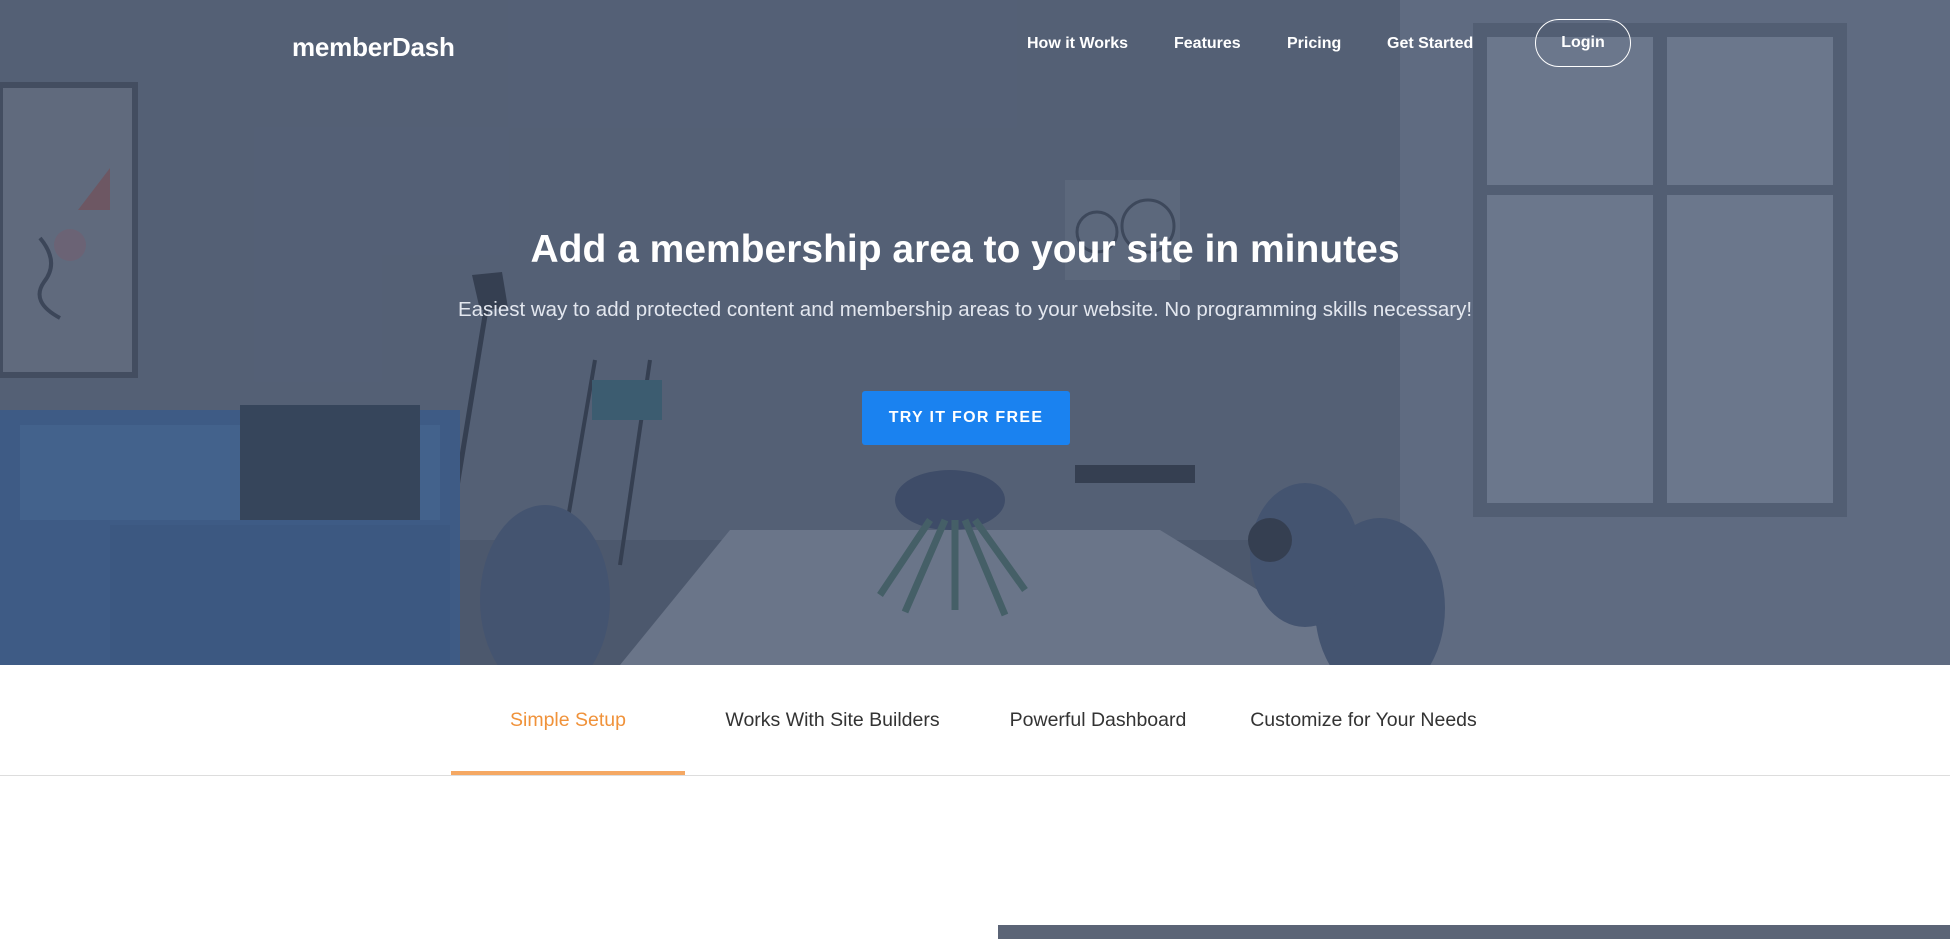  What do you see at coordinates (1363, 720) in the screenshot?
I see `tab-customize-for-your-needs: Customize for Your Needs` at bounding box center [1363, 720].